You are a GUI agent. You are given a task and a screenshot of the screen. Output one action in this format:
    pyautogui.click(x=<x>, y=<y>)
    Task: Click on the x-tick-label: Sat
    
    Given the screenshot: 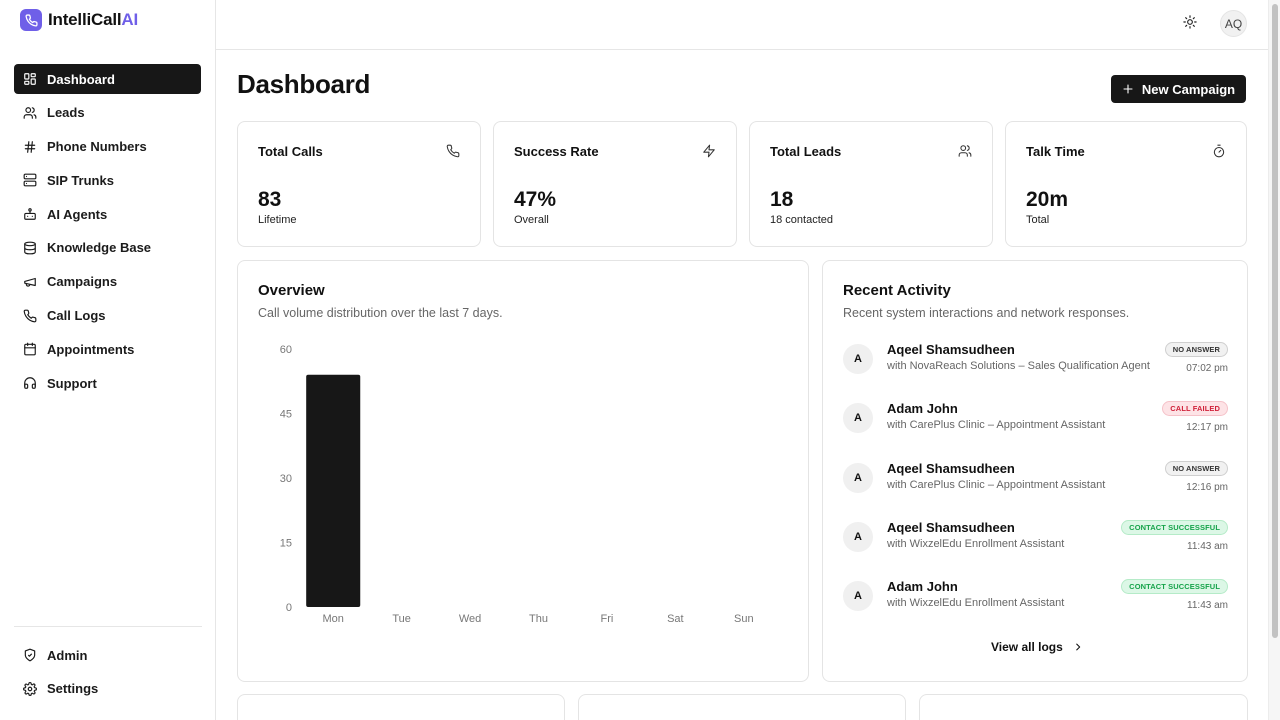 What is the action you would take?
    pyautogui.click(x=675, y=619)
    